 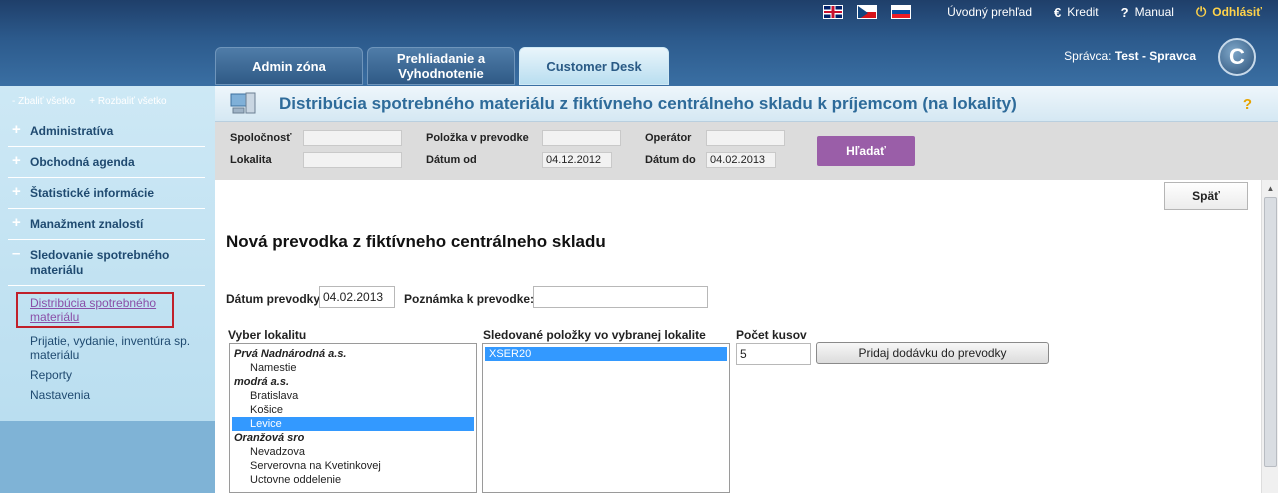 What do you see at coordinates (1124, 12) in the screenshot?
I see `question-icon: ?` at bounding box center [1124, 12].